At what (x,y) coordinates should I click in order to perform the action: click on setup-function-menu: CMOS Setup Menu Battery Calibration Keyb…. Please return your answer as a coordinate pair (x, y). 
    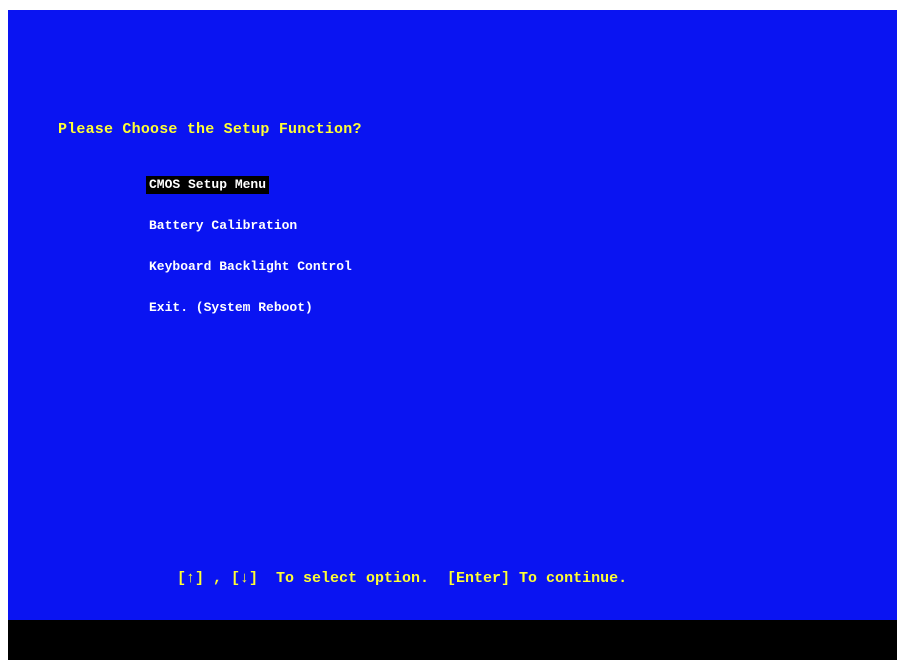
    Looking at the image, I should click on (250, 258).